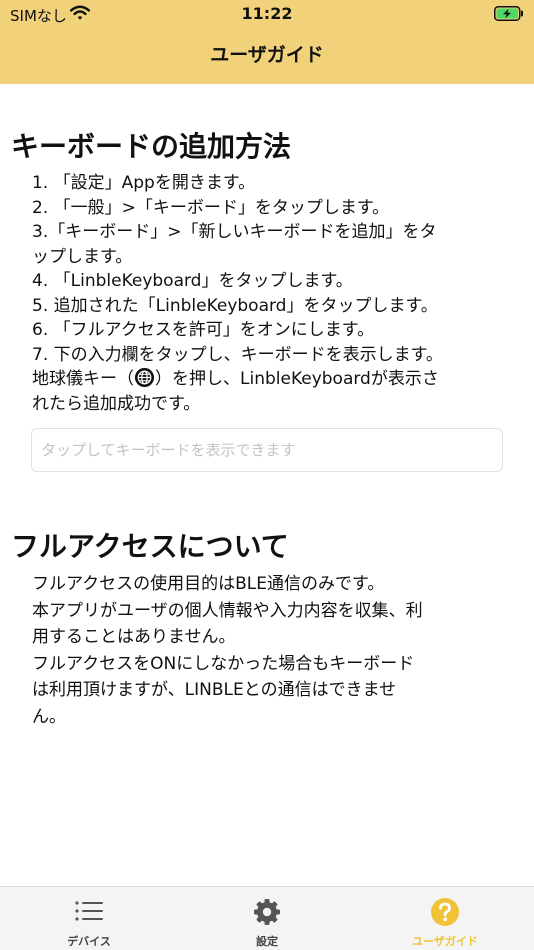  I want to click on status-time: 11:22, so click(267, 13).